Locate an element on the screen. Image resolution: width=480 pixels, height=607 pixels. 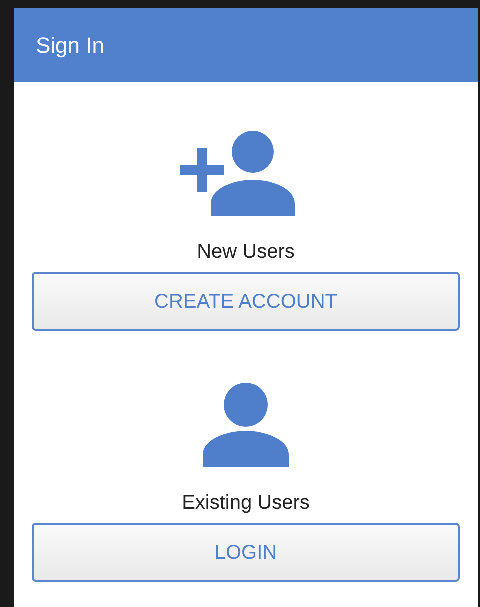
section-label: Existing Users is located at coordinates (246, 503).